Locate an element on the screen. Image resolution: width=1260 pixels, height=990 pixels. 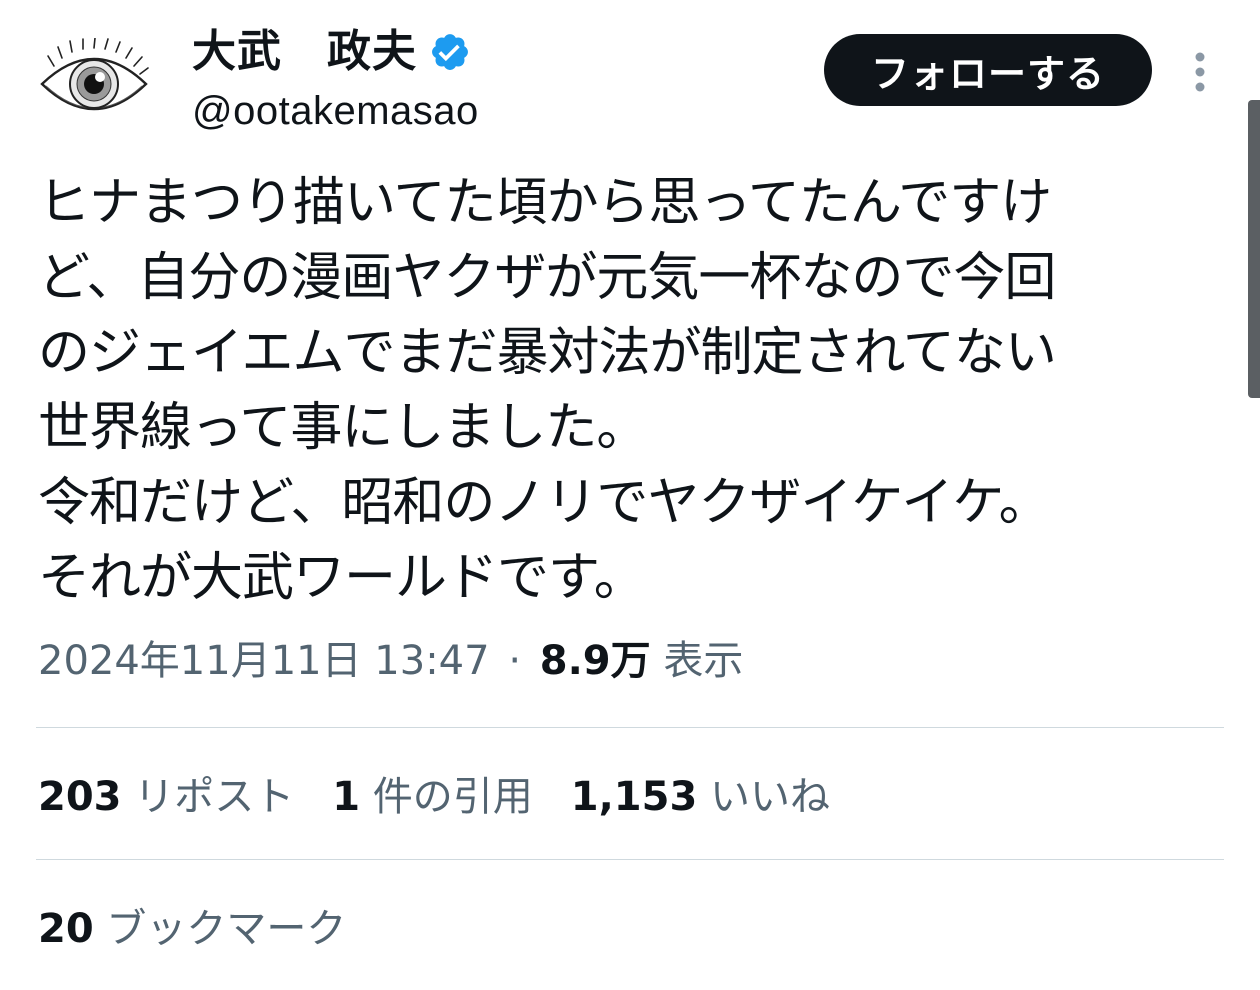
tweet-text-line: のジェイエムでまだ暴対法が制定されてない is located at coordinates (547, 353).